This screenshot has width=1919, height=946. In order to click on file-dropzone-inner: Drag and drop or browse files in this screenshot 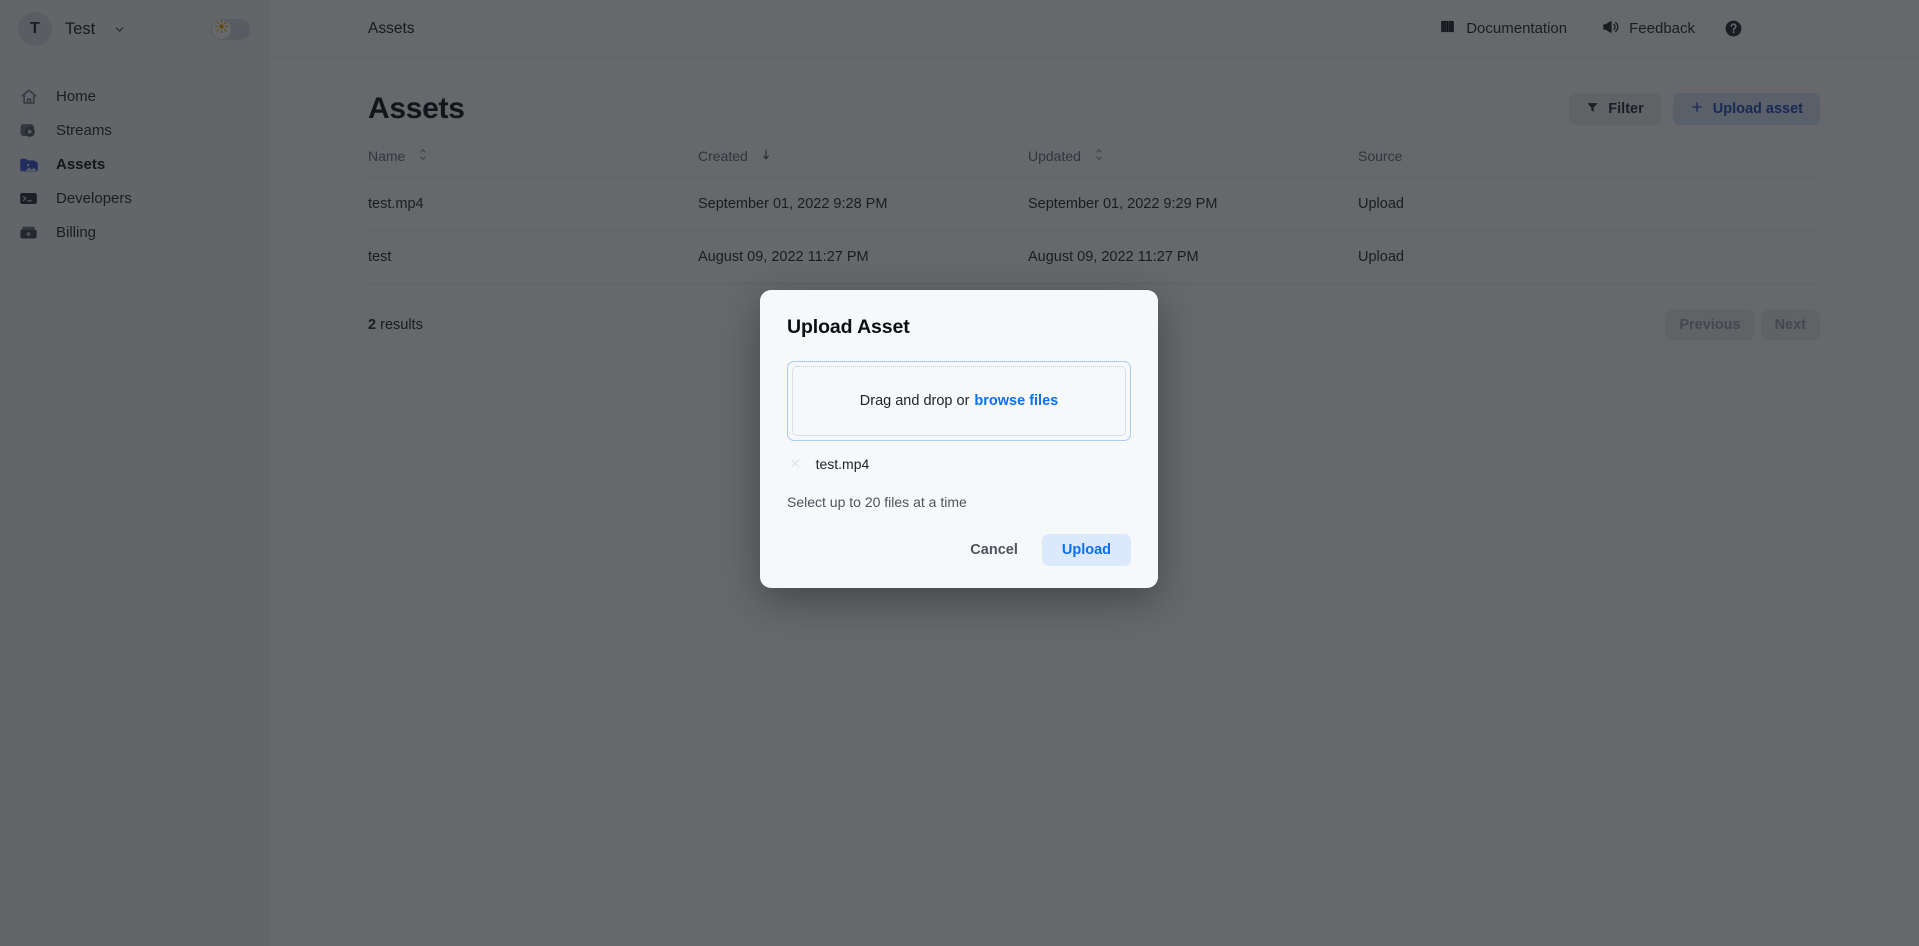, I will do `click(959, 401)`.